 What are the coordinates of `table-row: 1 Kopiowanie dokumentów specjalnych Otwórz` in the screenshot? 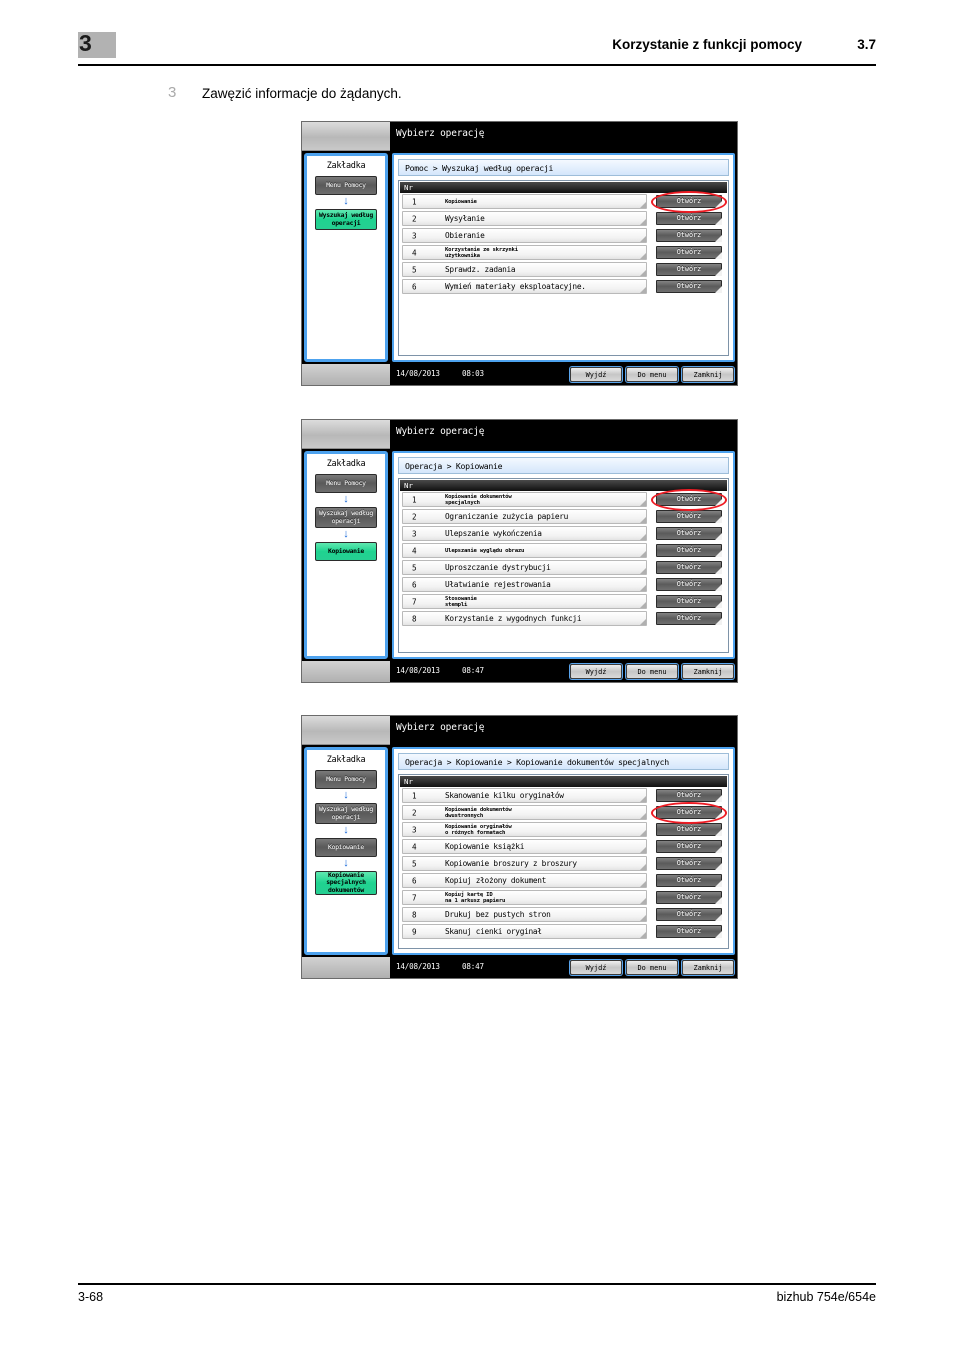 It's located at (563, 499).